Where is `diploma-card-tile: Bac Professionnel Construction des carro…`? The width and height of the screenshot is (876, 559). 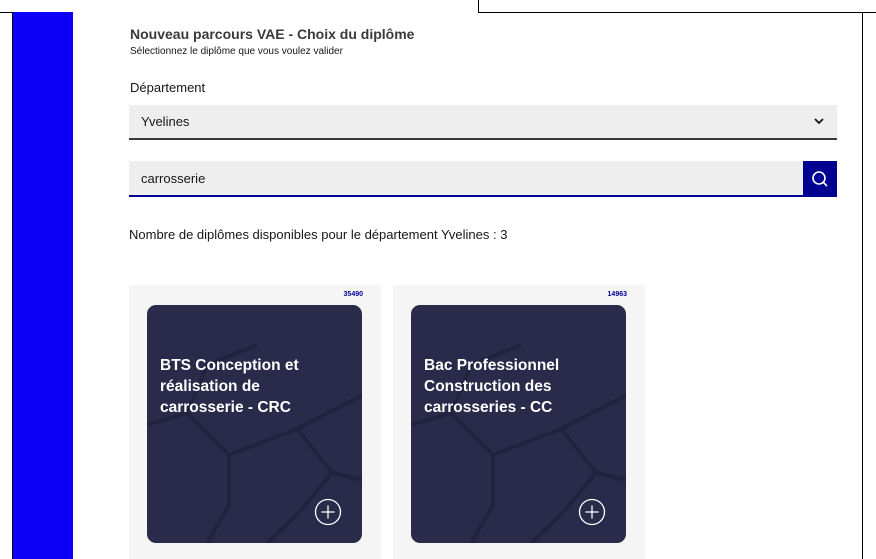
diploma-card-tile: Bac Professionnel Construction des carro… is located at coordinates (518, 424).